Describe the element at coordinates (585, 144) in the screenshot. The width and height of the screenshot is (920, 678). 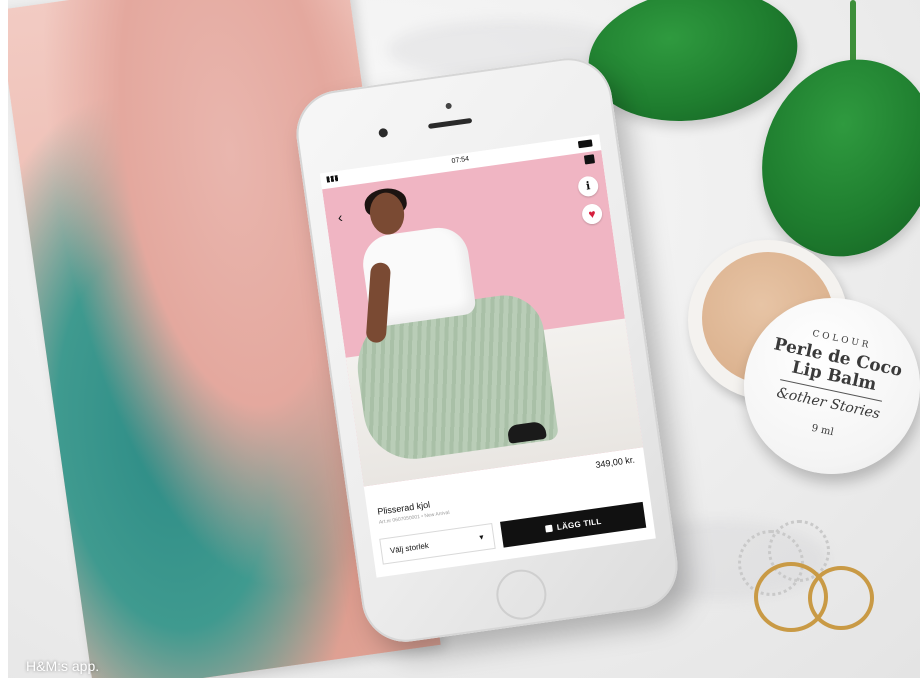
I see `battery-icon` at that location.